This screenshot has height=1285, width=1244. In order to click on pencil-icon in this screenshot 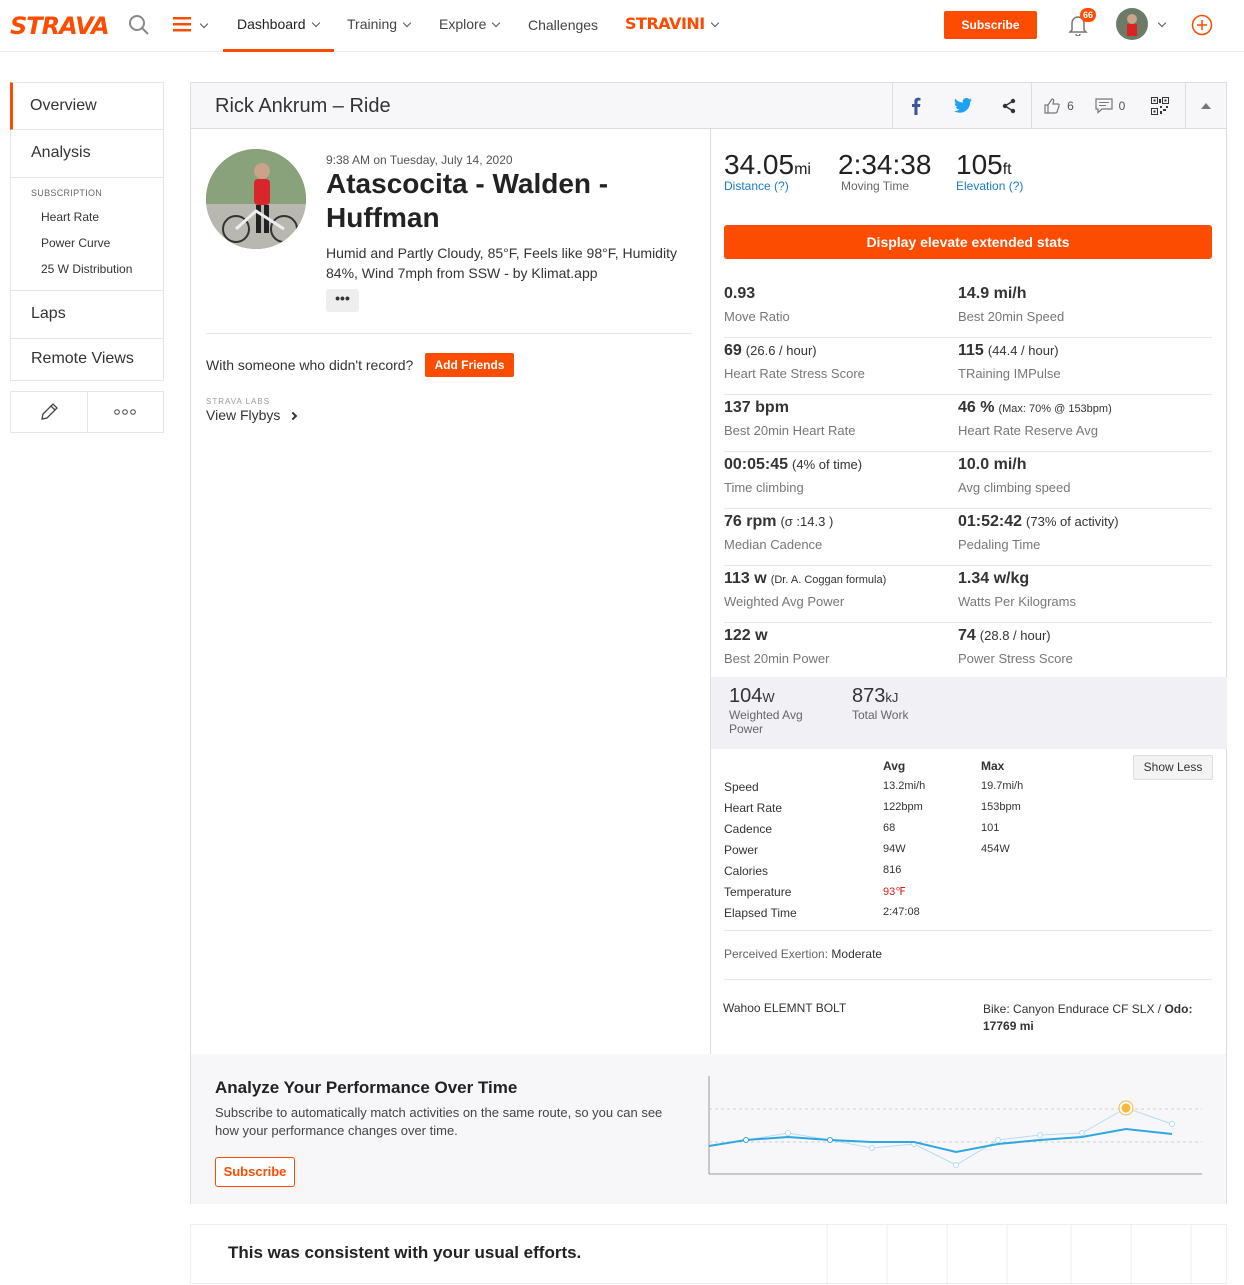, I will do `click(49, 411)`.